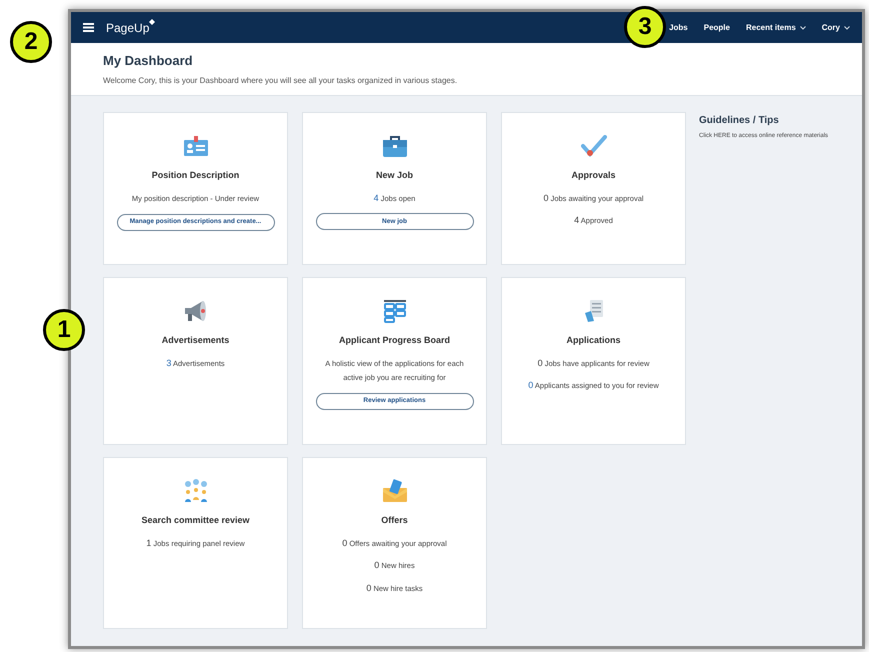  I want to click on document-icon, so click(593, 311).